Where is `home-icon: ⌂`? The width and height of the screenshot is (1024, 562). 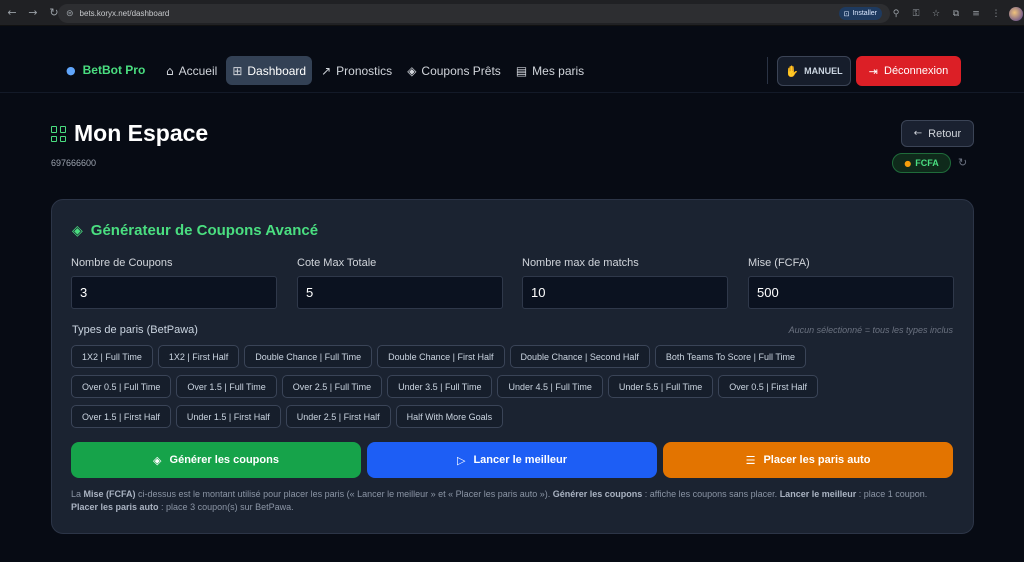 home-icon: ⌂ is located at coordinates (170, 70).